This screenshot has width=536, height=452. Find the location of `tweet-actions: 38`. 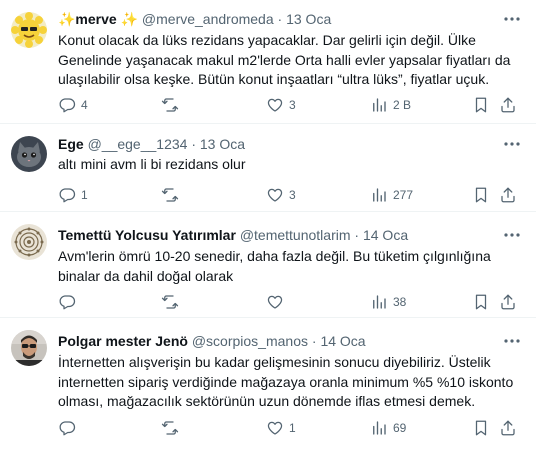

tweet-actions: 38 is located at coordinates (289, 302).